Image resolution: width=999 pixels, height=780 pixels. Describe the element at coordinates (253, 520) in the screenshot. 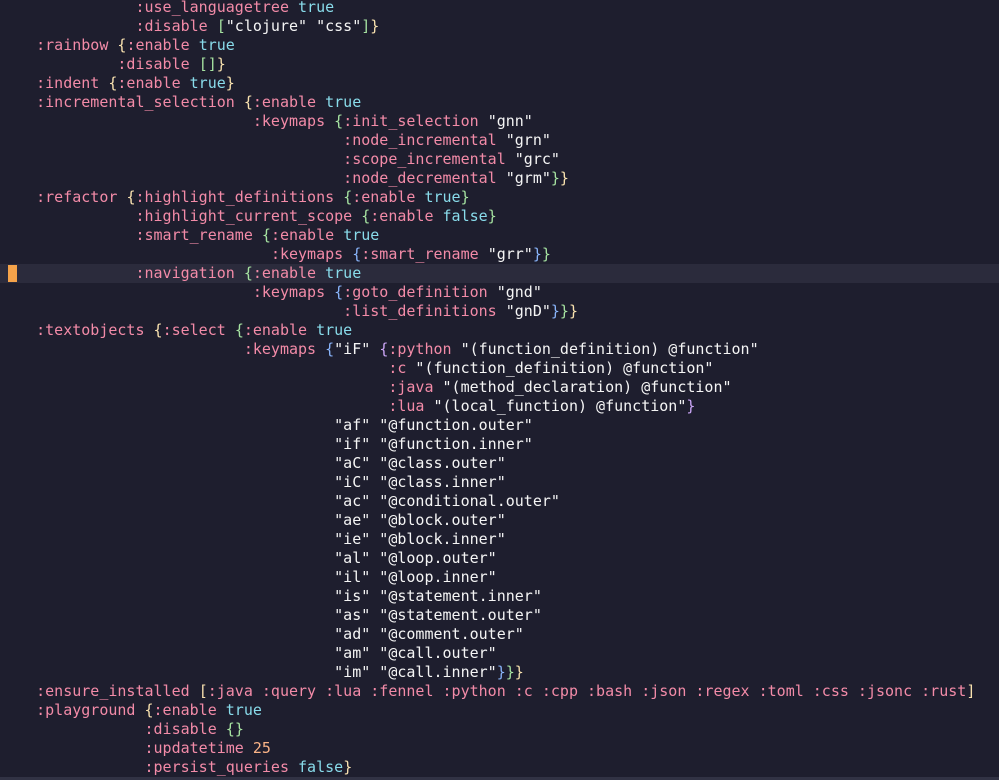

I see `code-text: "ae" "@block.outer"` at that location.